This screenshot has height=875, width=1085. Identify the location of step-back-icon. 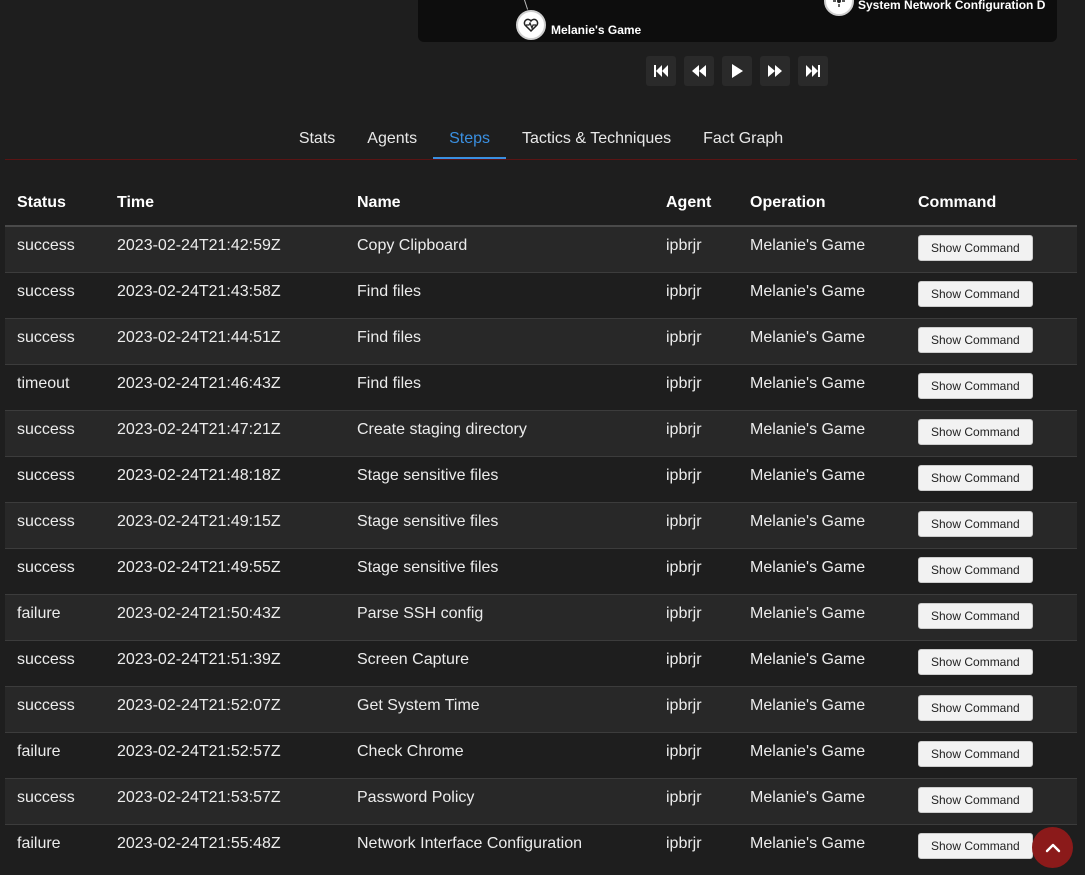
(699, 71).